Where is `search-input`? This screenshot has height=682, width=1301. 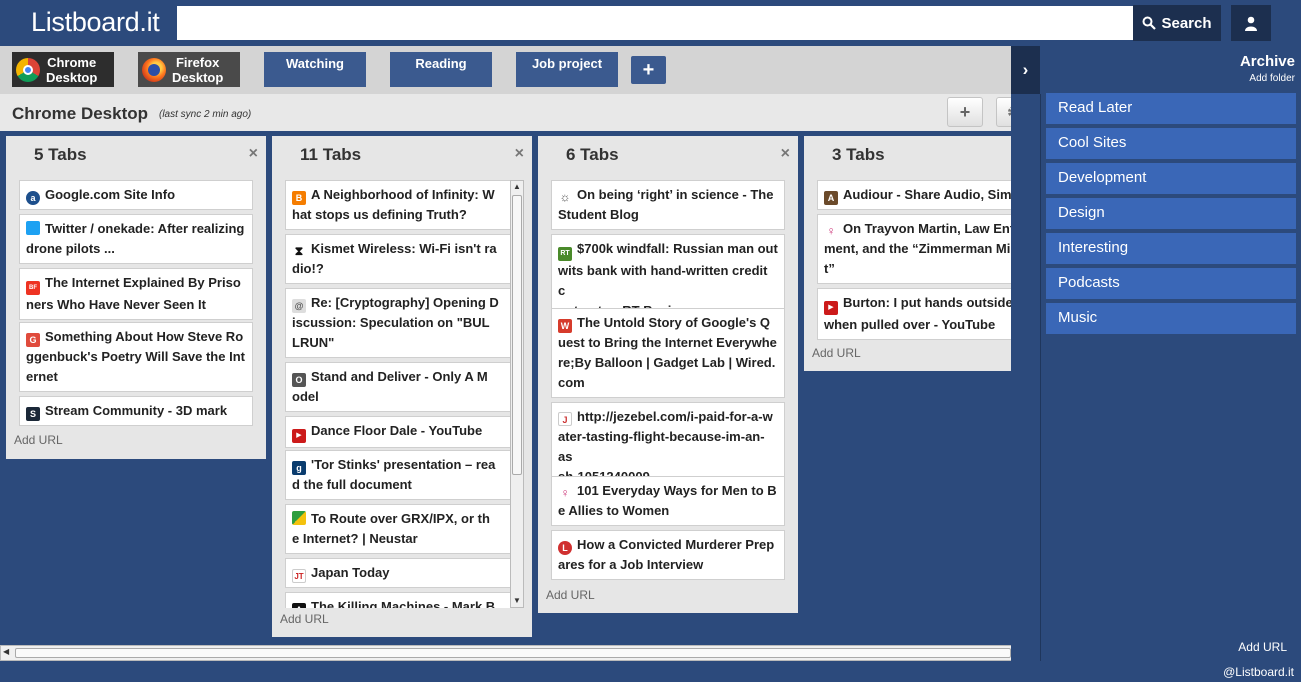 search-input is located at coordinates (655, 23).